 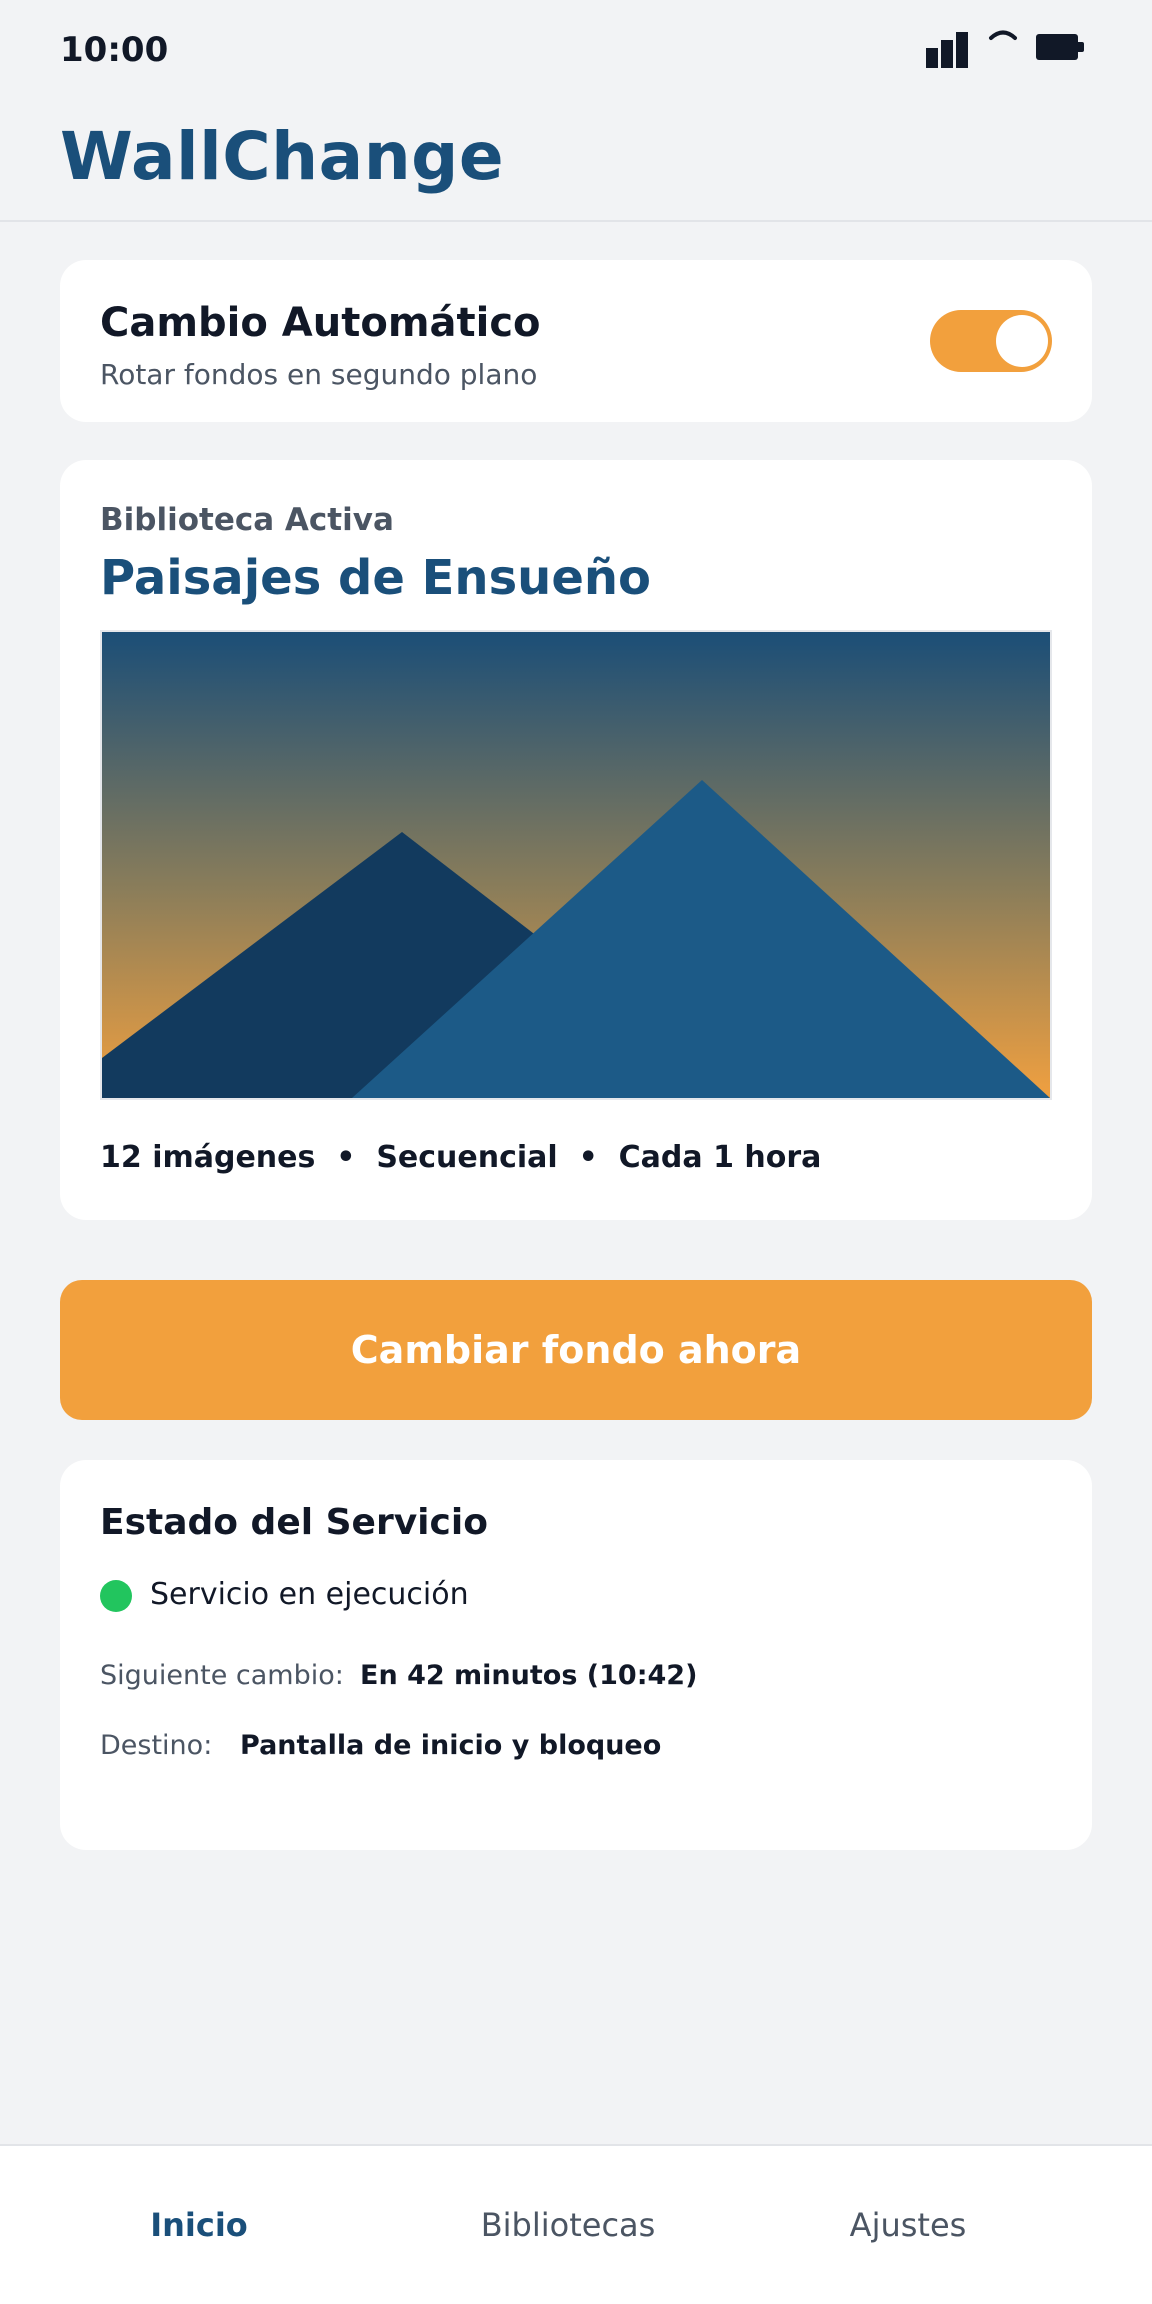 I want to click on app-title: WallChange, so click(x=282, y=156).